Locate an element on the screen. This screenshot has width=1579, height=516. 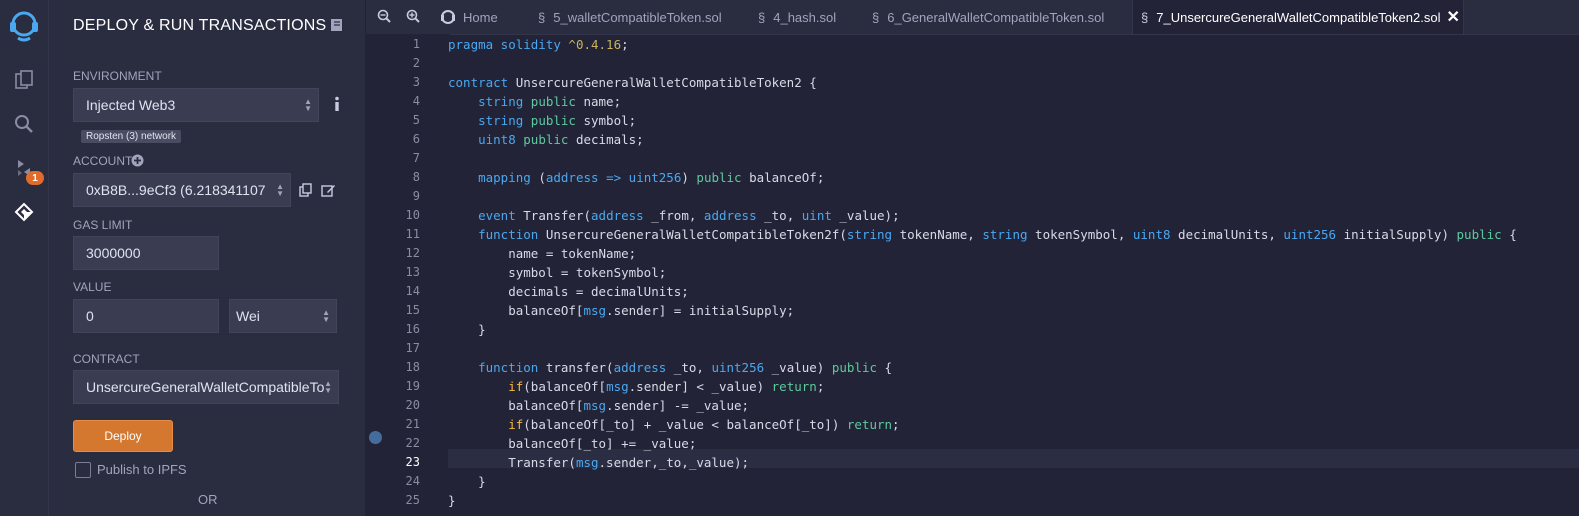
info-icon is located at coordinates (337, 106).